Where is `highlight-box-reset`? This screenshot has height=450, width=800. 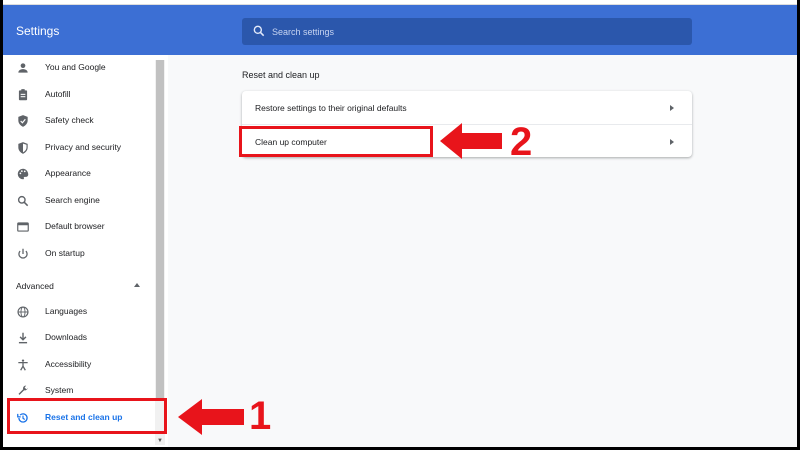
highlight-box-reset is located at coordinates (87, 416).